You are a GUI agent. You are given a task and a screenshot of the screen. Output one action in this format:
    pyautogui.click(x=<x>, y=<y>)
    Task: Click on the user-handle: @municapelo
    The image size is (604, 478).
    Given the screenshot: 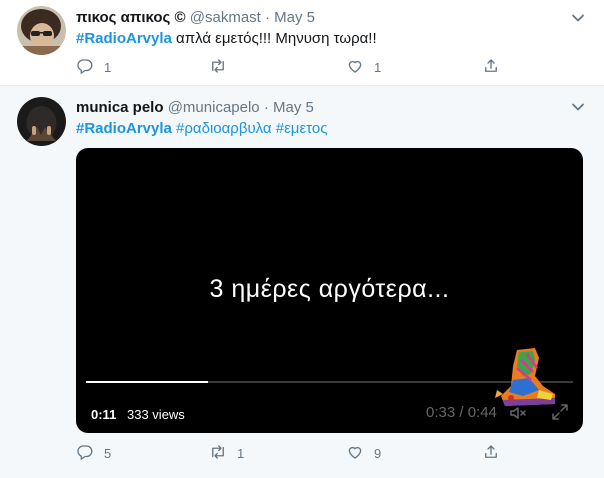 What is the action you would take?
    pyautogui.click(x=214, y=107)
    